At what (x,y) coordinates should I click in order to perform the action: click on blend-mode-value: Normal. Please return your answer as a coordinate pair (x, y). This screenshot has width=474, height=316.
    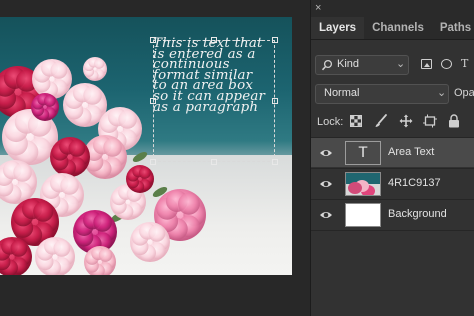
    Looking at the image, I should click on (342, 93).